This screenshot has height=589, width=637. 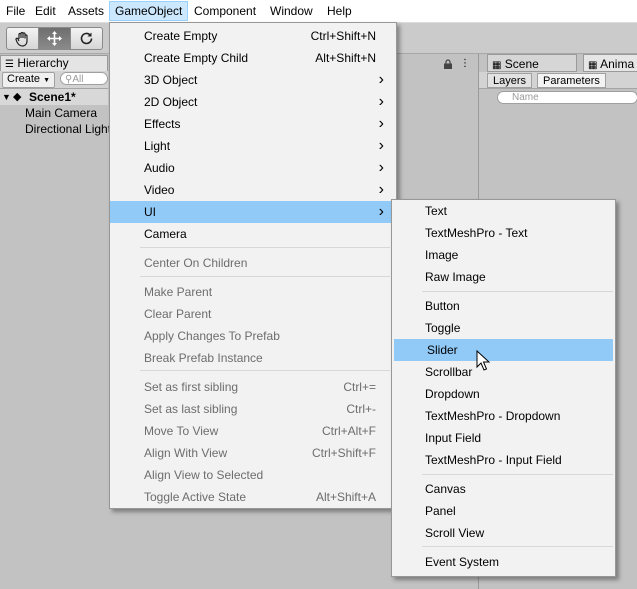 I want to click on ui-menu-item-textmeshpro-input-field: TextMeshPro - Input Field, so click(x=503, y=460).